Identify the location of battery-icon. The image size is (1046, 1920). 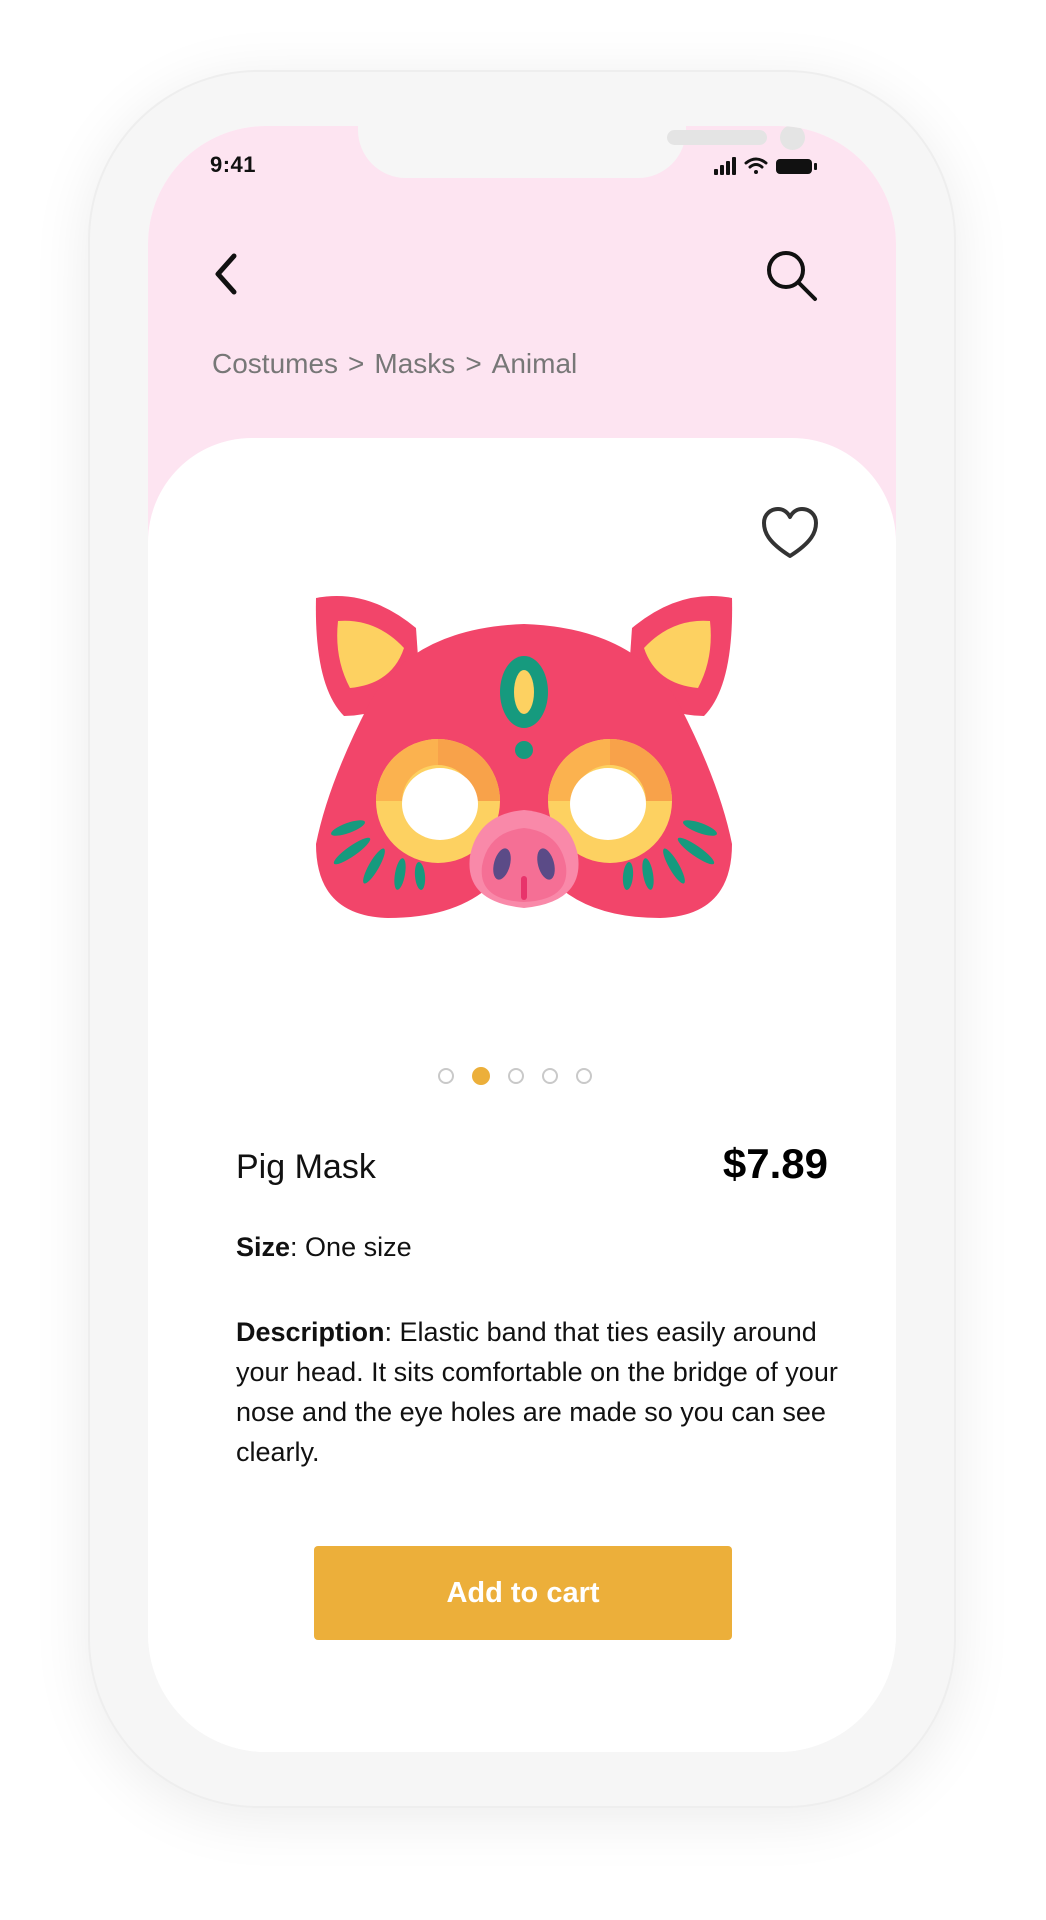
(796, 166).